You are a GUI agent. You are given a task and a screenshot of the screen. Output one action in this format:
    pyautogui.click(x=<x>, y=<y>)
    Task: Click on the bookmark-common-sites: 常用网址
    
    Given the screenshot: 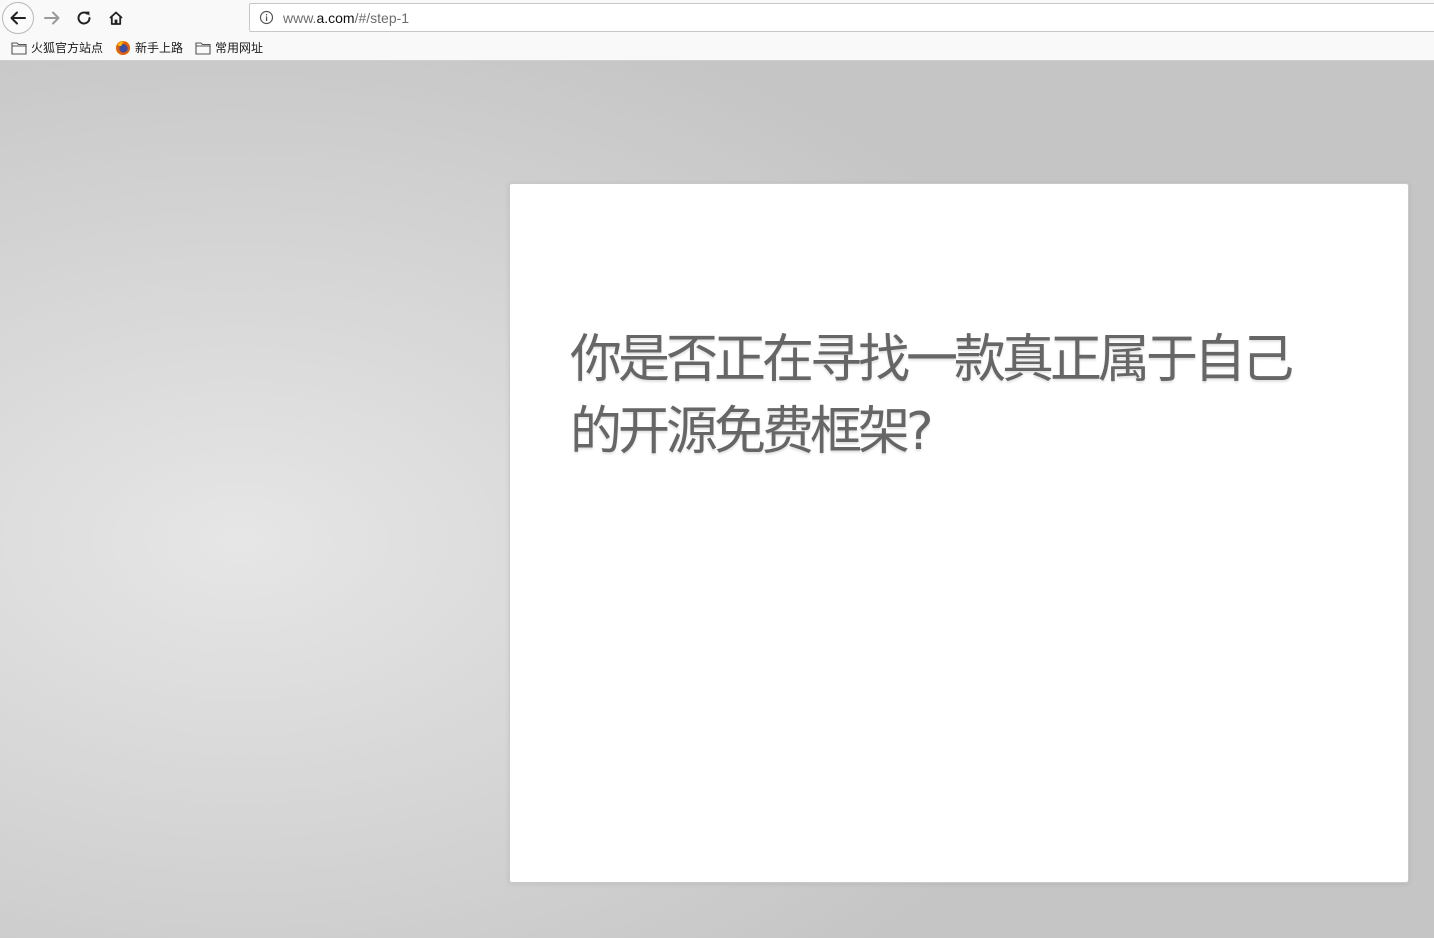 What is the action you would take?
    pyautogui.click(x=229, y=48)
    